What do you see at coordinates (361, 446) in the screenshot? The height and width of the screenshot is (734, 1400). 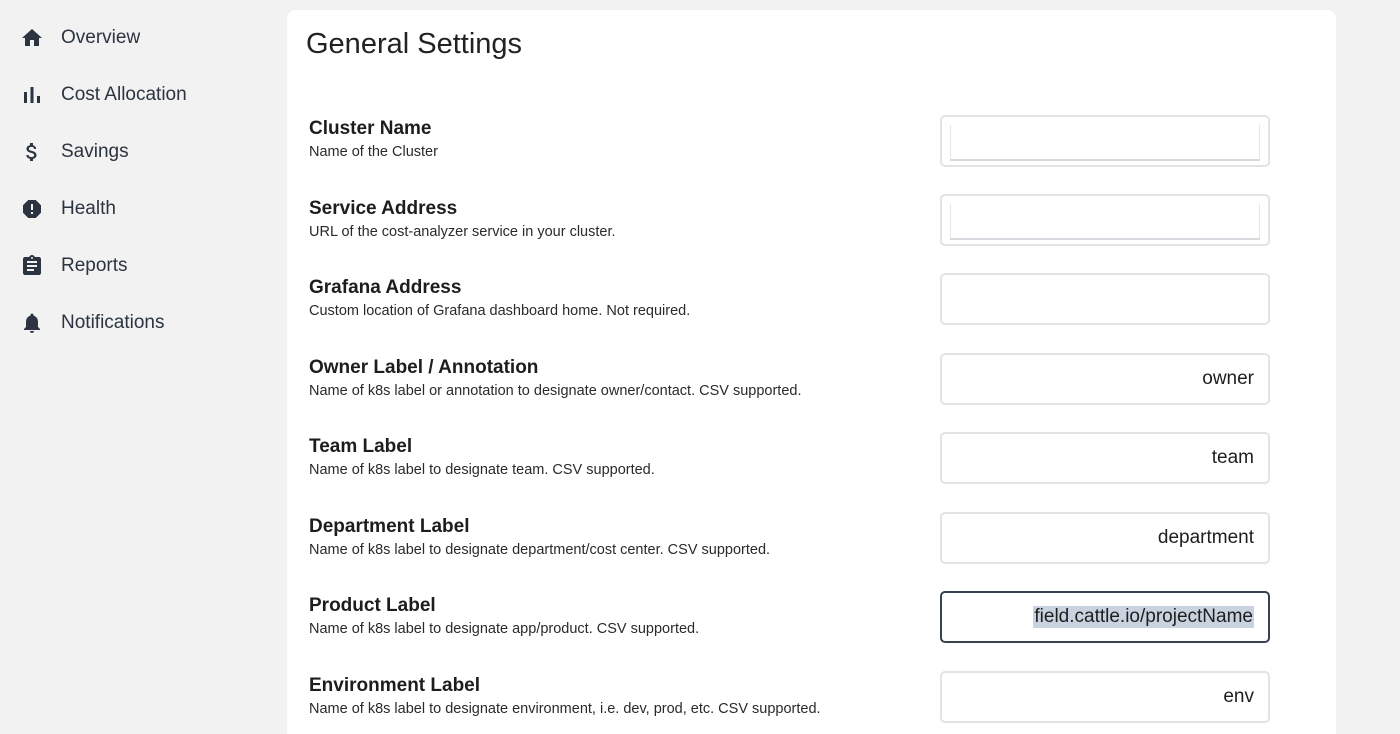 I see `setting-title: Team Label` at bounding box center [361, 446].